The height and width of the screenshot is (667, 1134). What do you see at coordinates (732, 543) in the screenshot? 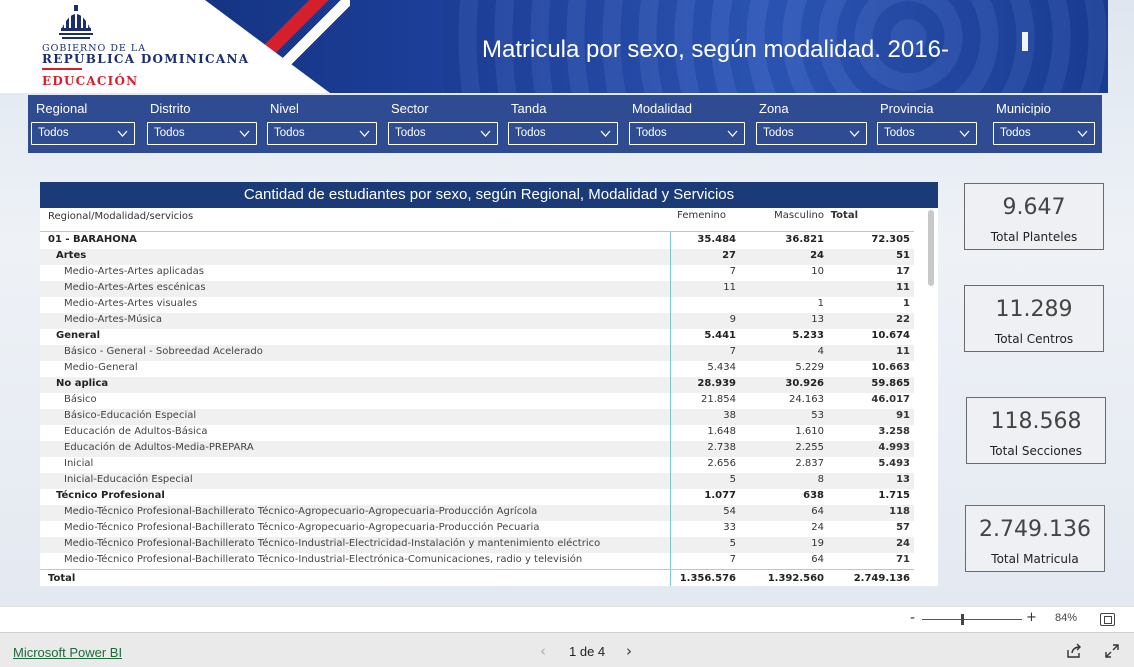
I see `row-female: 5` at bounding box center [732, 543].